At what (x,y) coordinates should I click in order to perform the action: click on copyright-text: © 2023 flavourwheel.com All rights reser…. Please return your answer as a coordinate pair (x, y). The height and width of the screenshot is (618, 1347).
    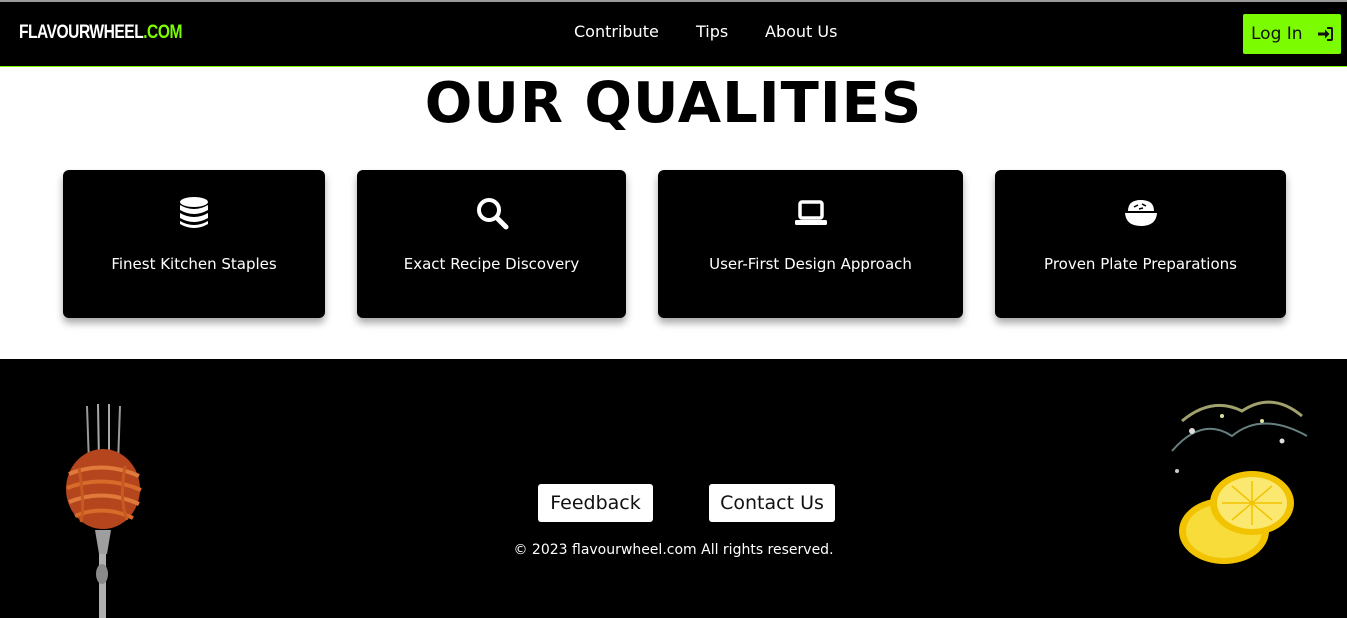
    Looking at the image, I should click on (673, 550).